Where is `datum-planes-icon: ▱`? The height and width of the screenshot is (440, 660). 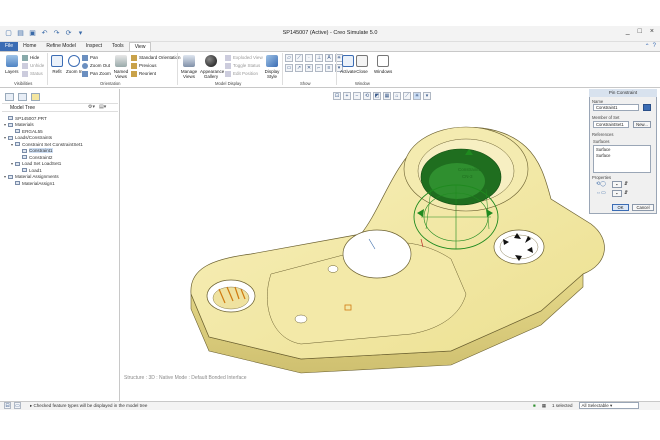 datum-planes-icon: ▱ is located at coordinates (289, 58).